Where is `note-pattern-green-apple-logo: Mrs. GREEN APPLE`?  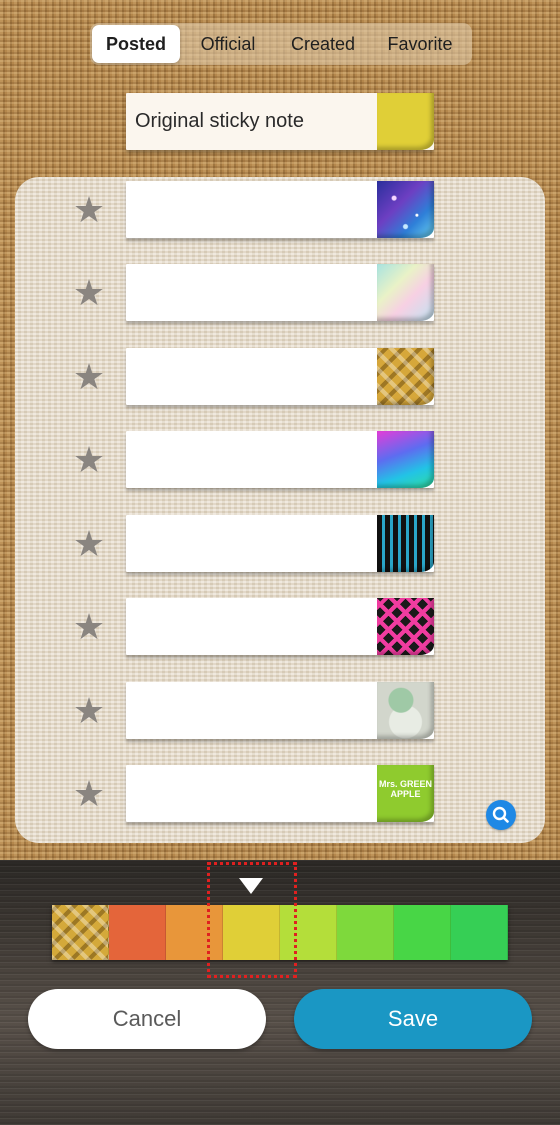 note-pattern-green-apple-logo: Mrs. GREEN APPLE is located at coordinates (405, 793).